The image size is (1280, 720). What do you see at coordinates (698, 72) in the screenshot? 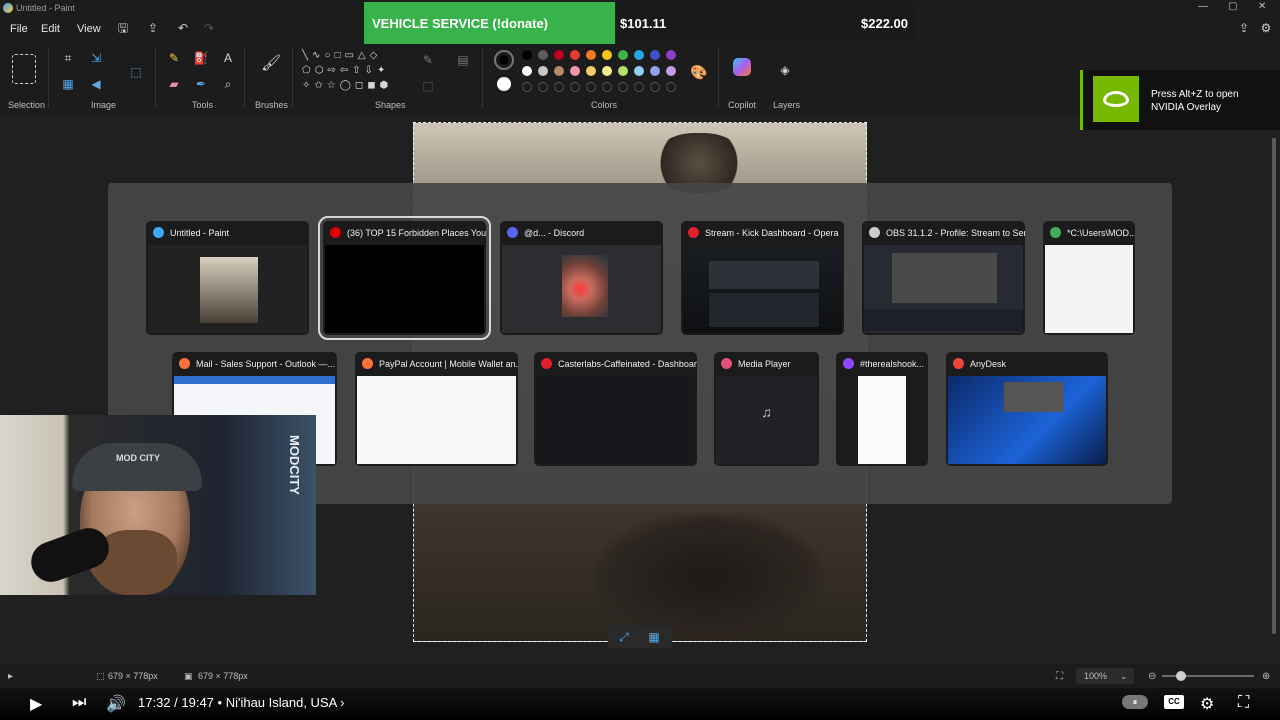
I see `edit-colors-icon: 🎨` at bounding box center [698, 72].